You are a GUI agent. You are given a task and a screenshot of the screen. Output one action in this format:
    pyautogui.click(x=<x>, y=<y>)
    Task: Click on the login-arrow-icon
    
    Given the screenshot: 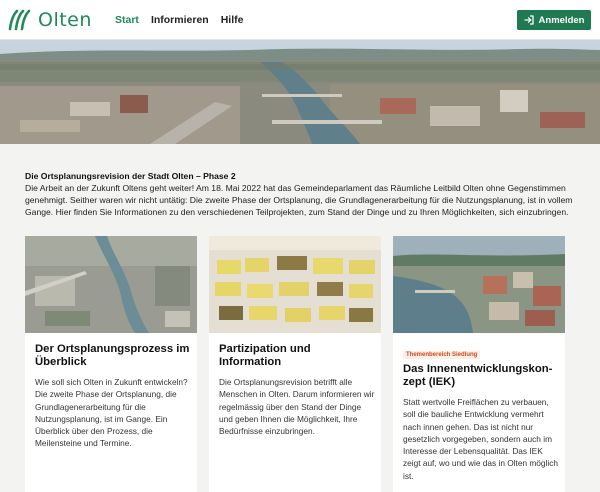 What is the action you would take?
    pyautogui.click(x=528, y=20)
    